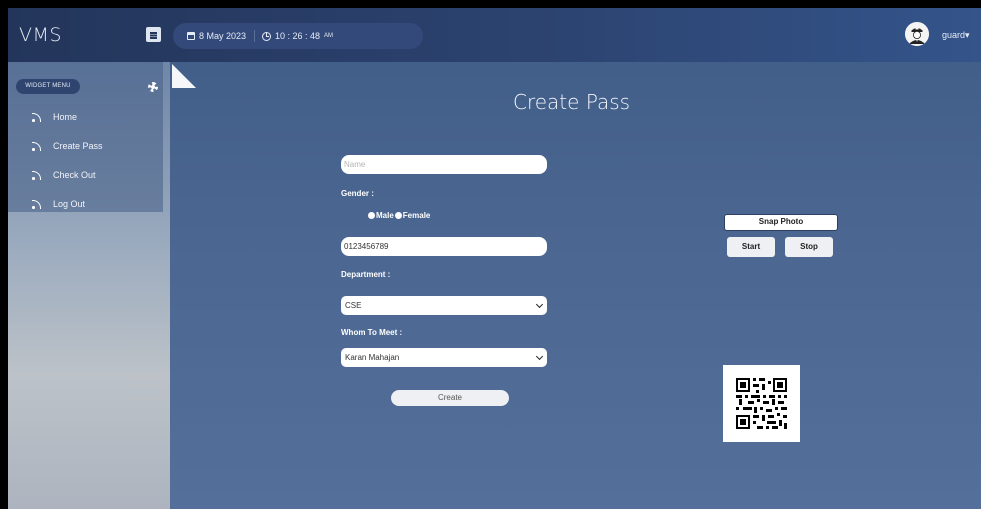  I want to click on qr-code, so click(761, 403).